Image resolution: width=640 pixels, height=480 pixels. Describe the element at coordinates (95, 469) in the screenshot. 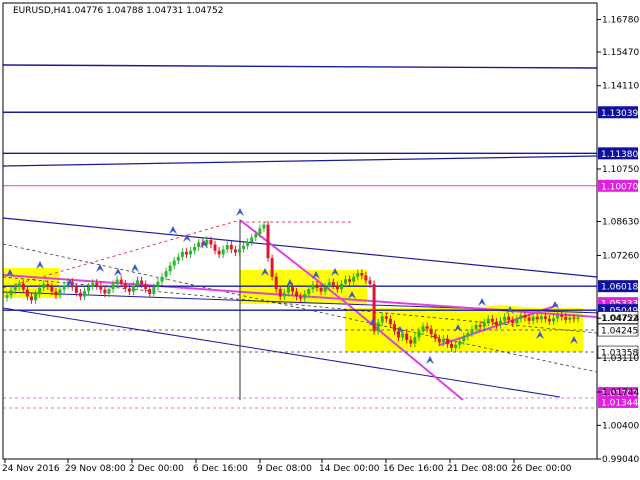

I see `x-tick-label-1: 29 Nov 08:00` at that location.